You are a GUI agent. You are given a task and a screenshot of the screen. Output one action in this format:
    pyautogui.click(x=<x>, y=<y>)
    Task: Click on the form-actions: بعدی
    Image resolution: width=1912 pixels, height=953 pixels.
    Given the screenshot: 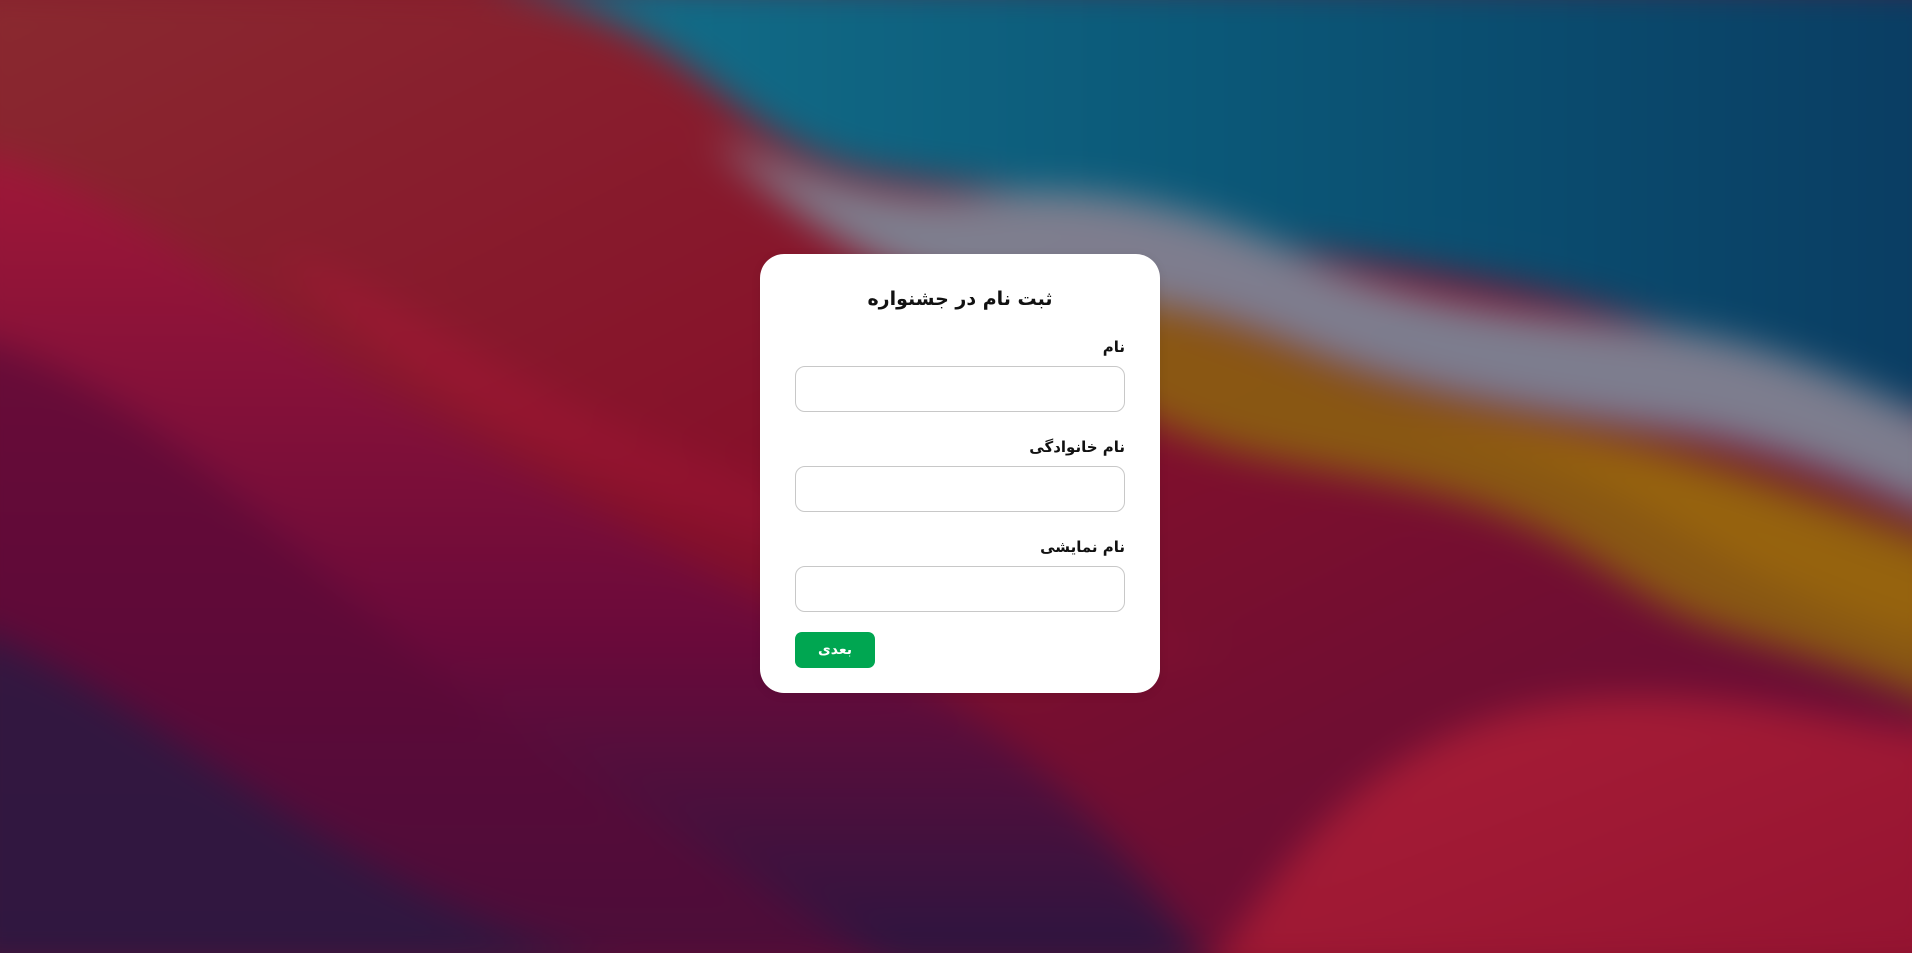 What is the action you would take?
    pyautogui.click(x=960, y=650)
    